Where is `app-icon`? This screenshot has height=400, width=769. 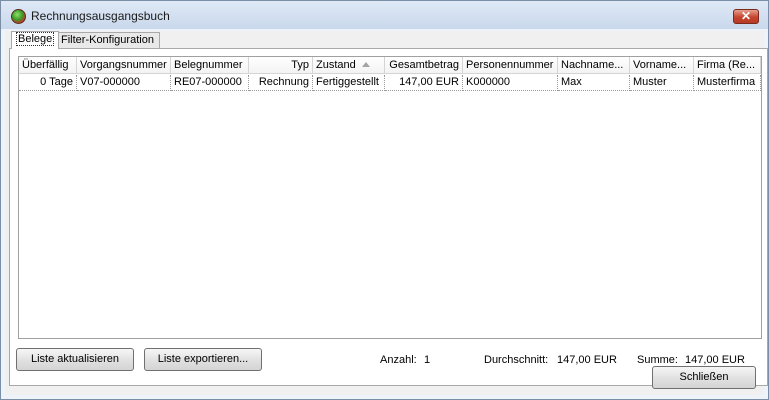 app-icon is located at coordinates (18, 16).